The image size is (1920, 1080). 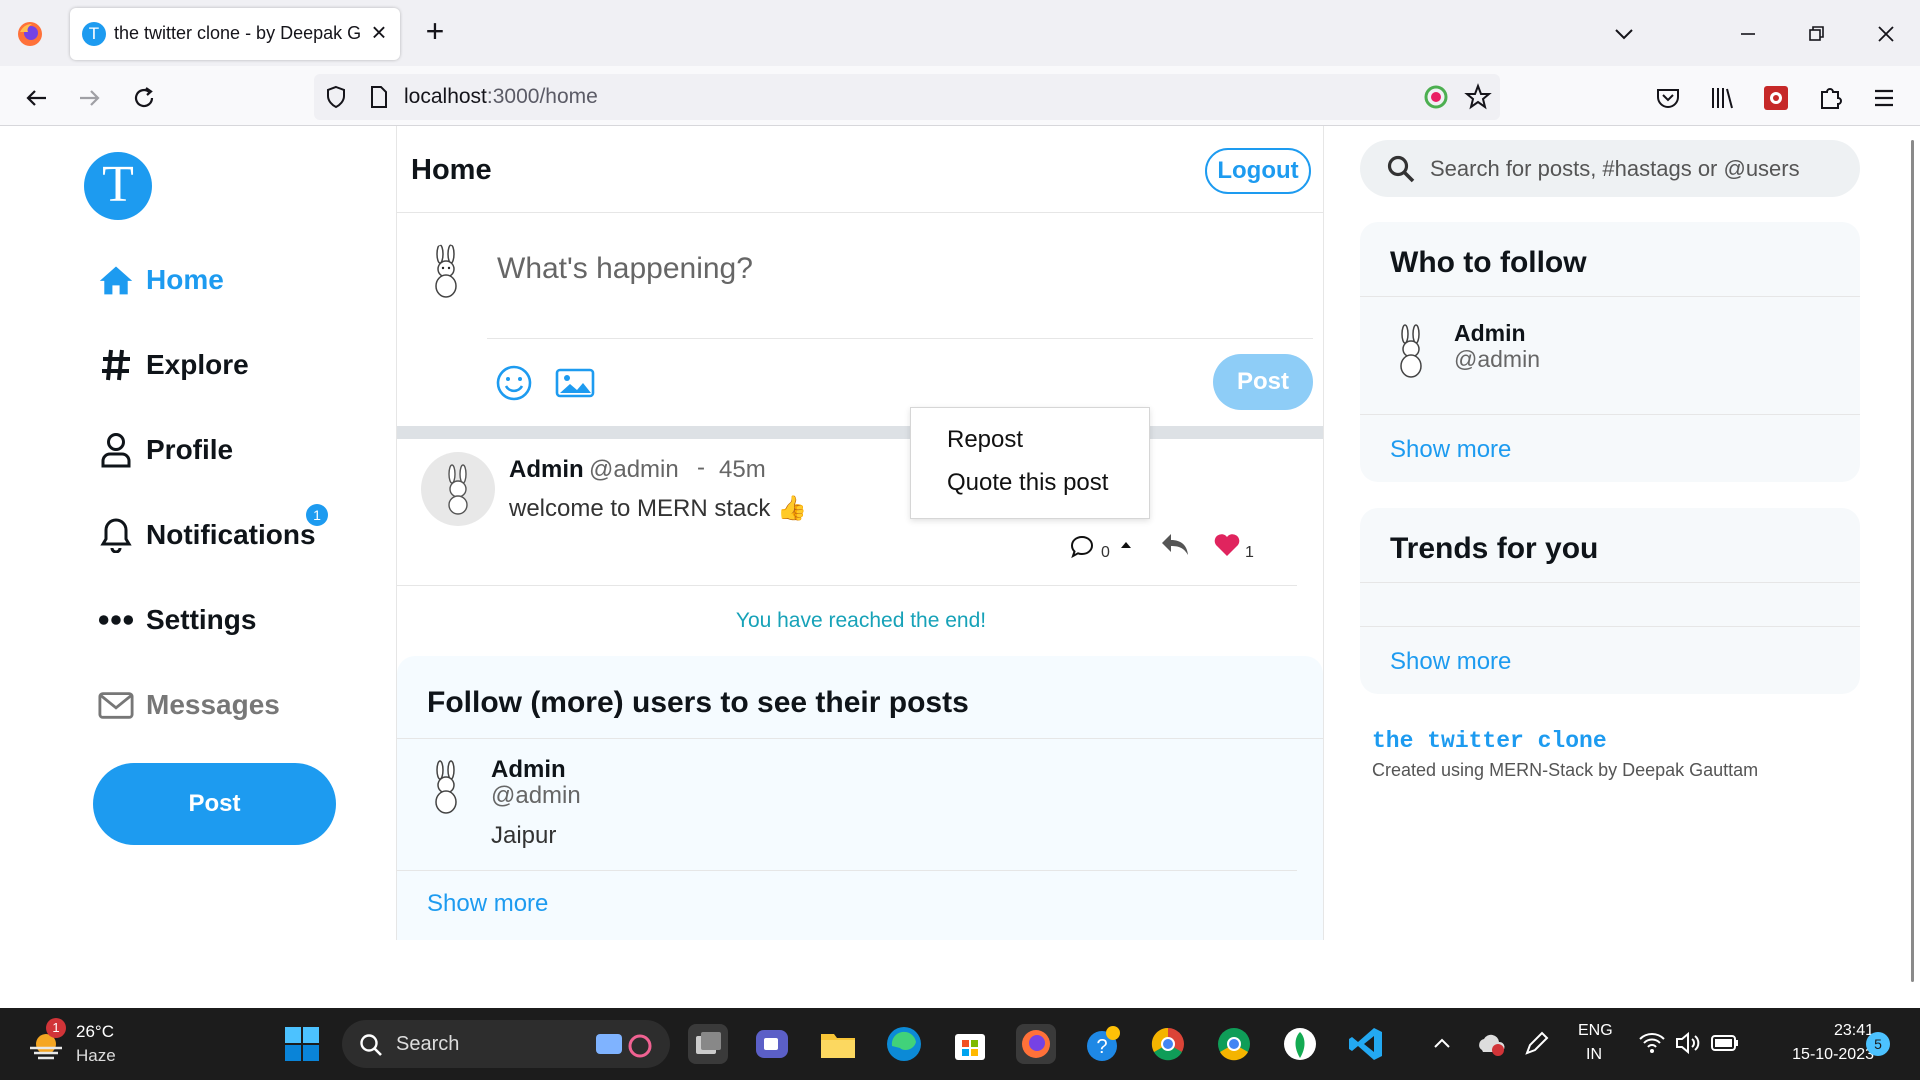 What do you see at coordinates (1436, 97) in the screenshot?
I see `extension-circle-icon` at bounding box center [1436, 97].